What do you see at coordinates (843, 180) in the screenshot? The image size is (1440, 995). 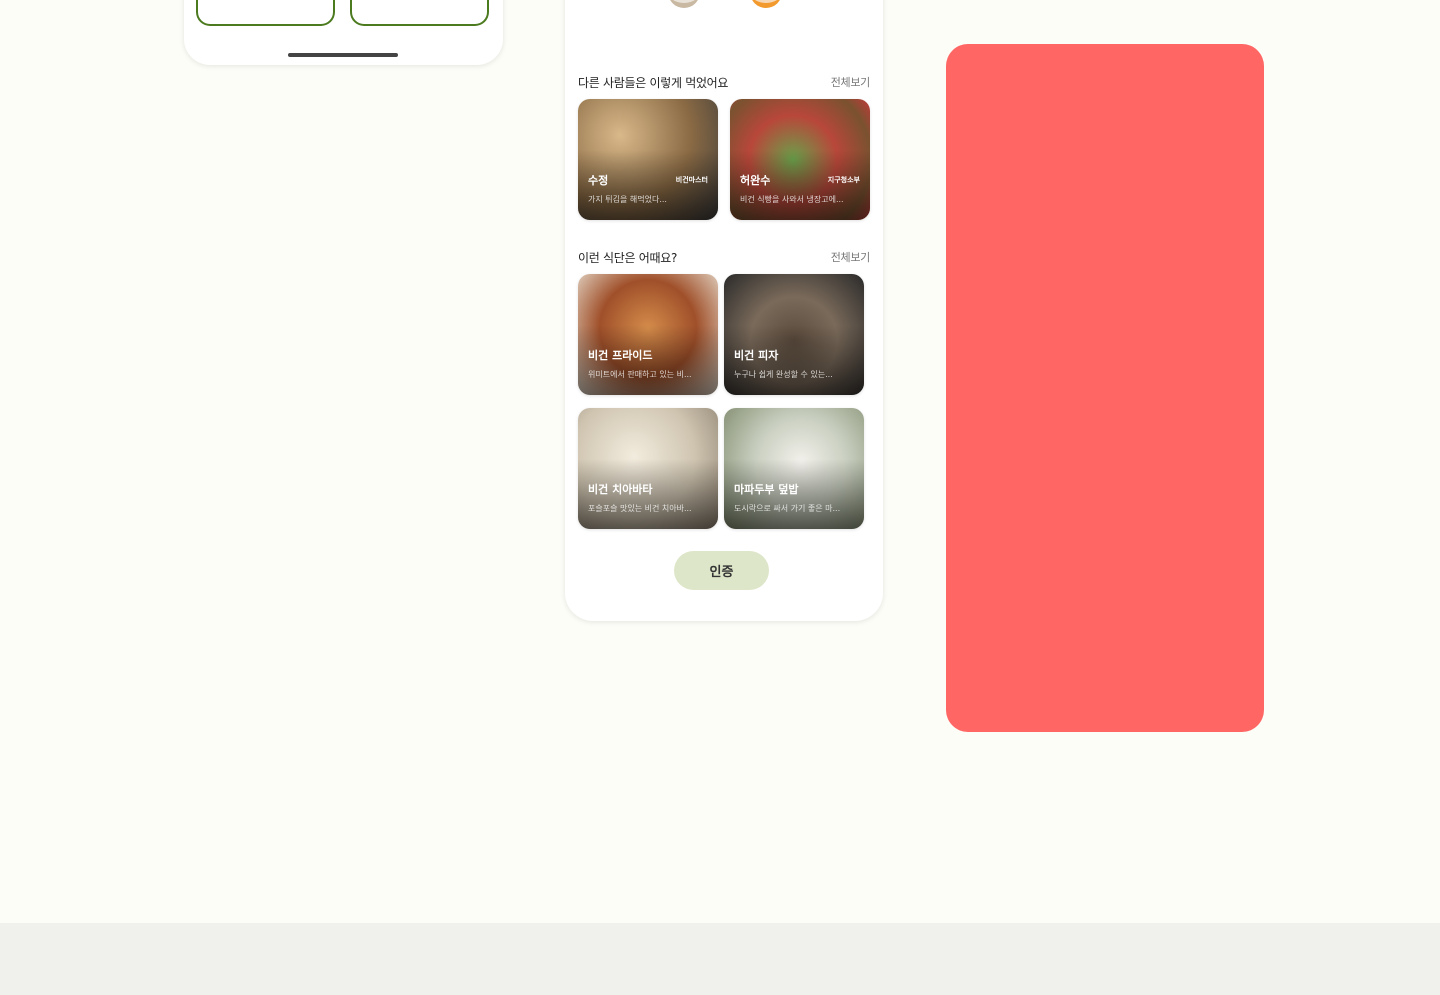 I see `post-badge: 지구청소부` at bounding box center [843, 180].